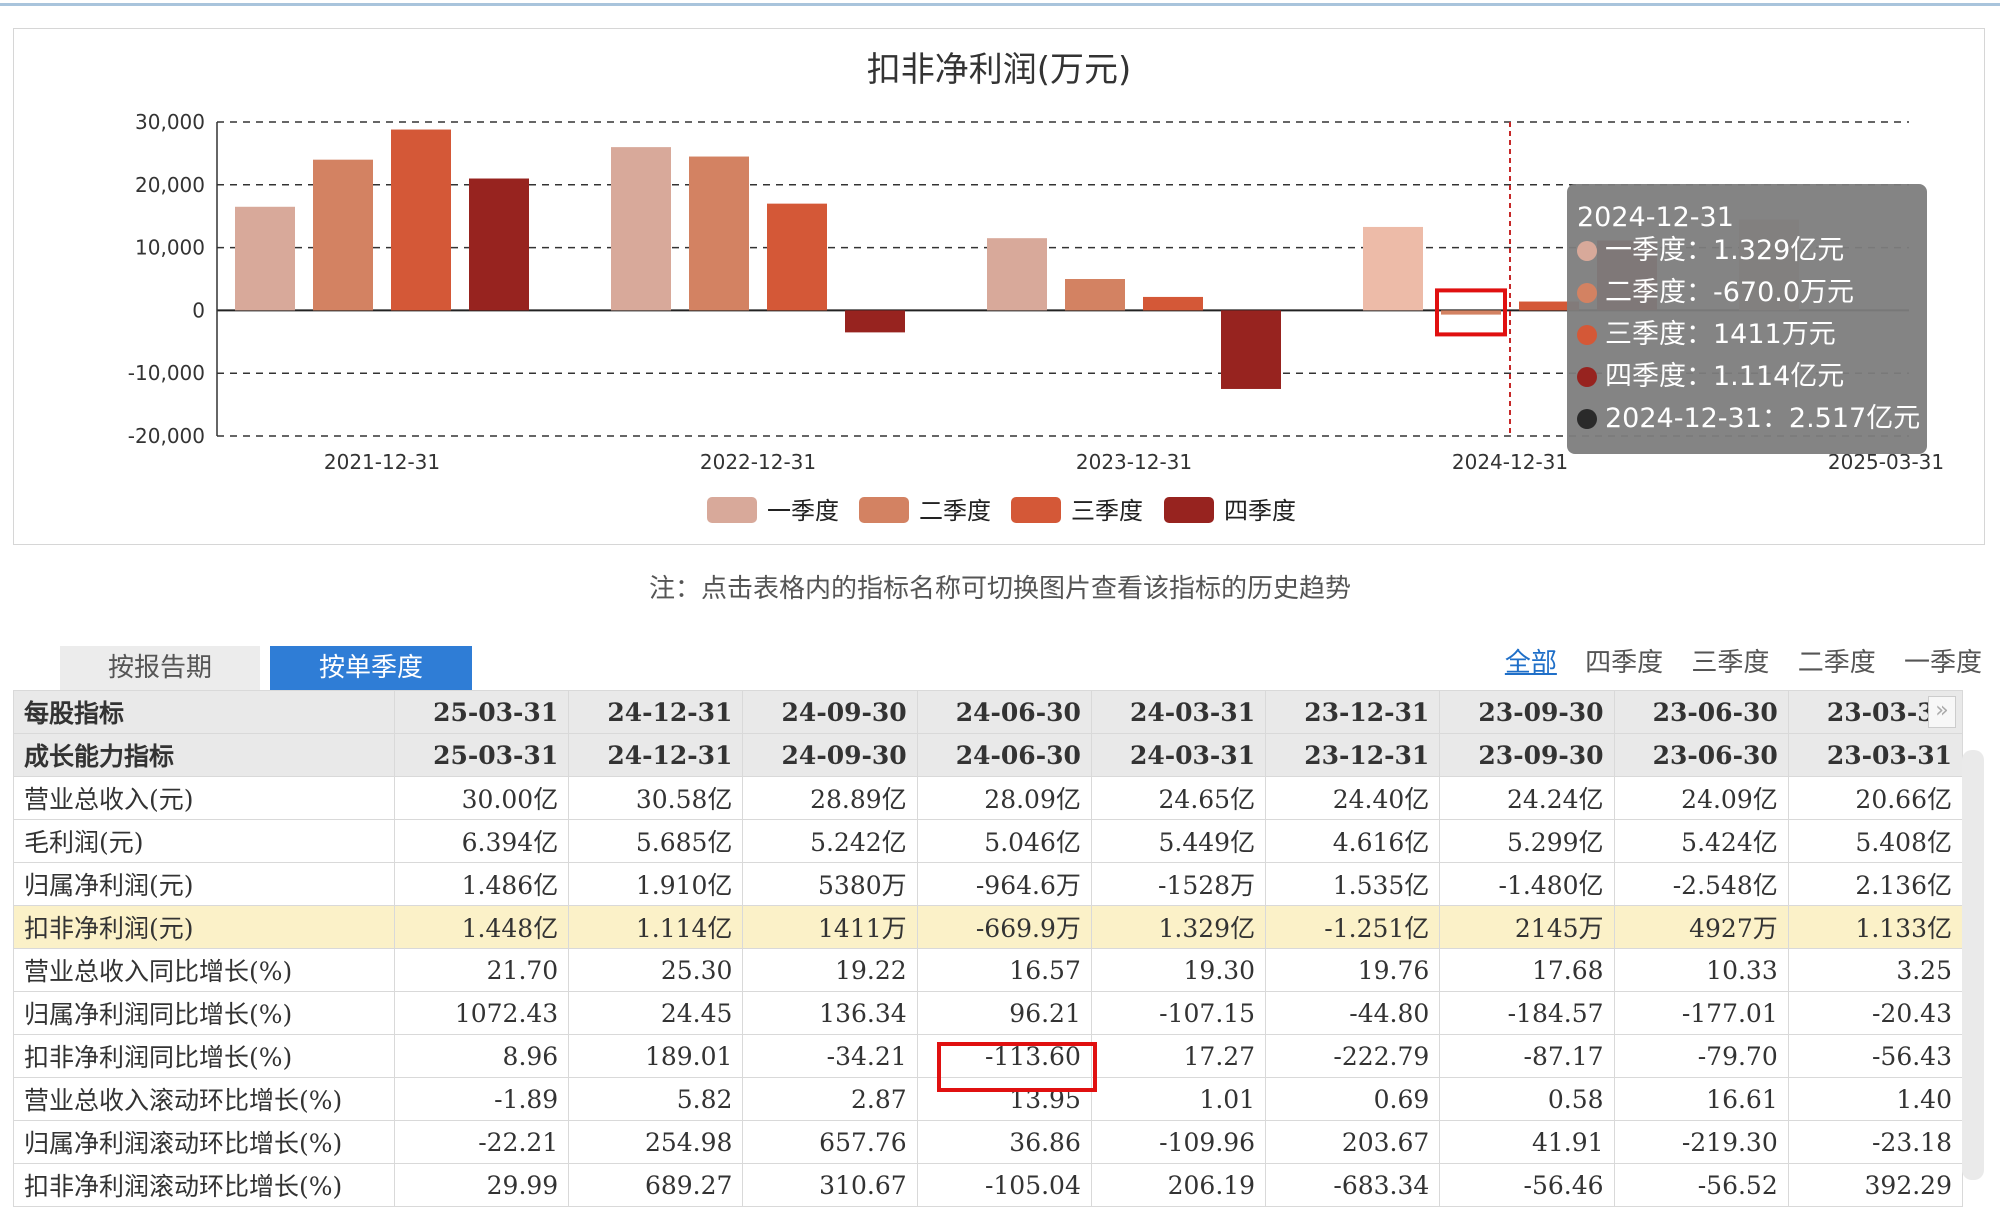  Describe the element at coordinates (1701, 927) in the screenshot. I see `table-cell: 4927万` at that location.